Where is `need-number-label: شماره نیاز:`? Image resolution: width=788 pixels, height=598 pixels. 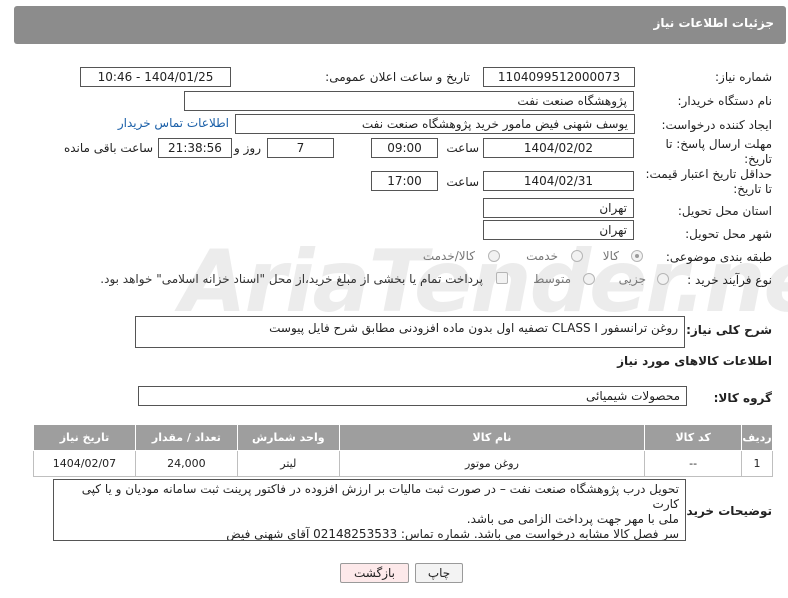
need-number-label: شماره نیاز: is located at coordinates (743, 77).